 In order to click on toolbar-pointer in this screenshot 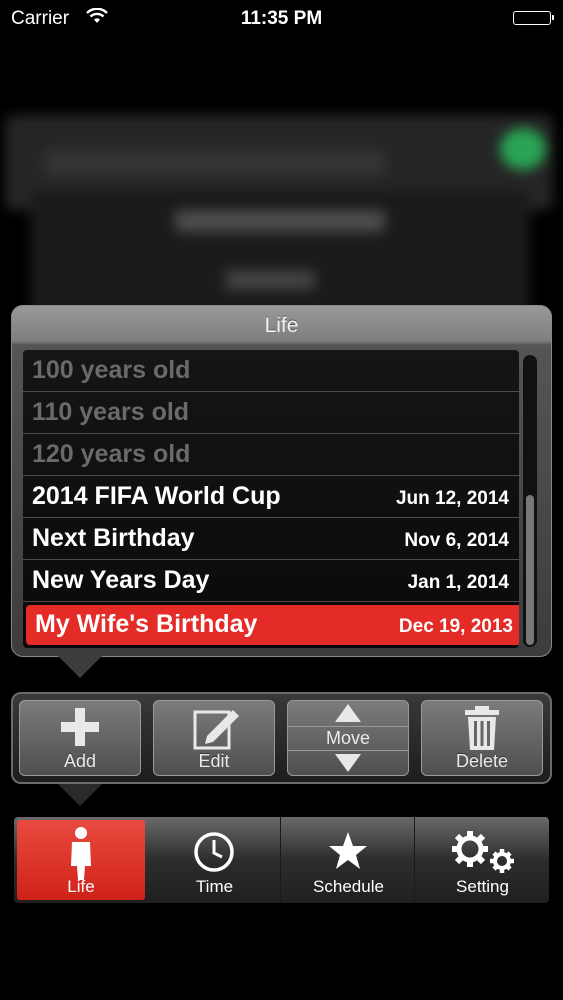, I will do `click(80, 795)`.